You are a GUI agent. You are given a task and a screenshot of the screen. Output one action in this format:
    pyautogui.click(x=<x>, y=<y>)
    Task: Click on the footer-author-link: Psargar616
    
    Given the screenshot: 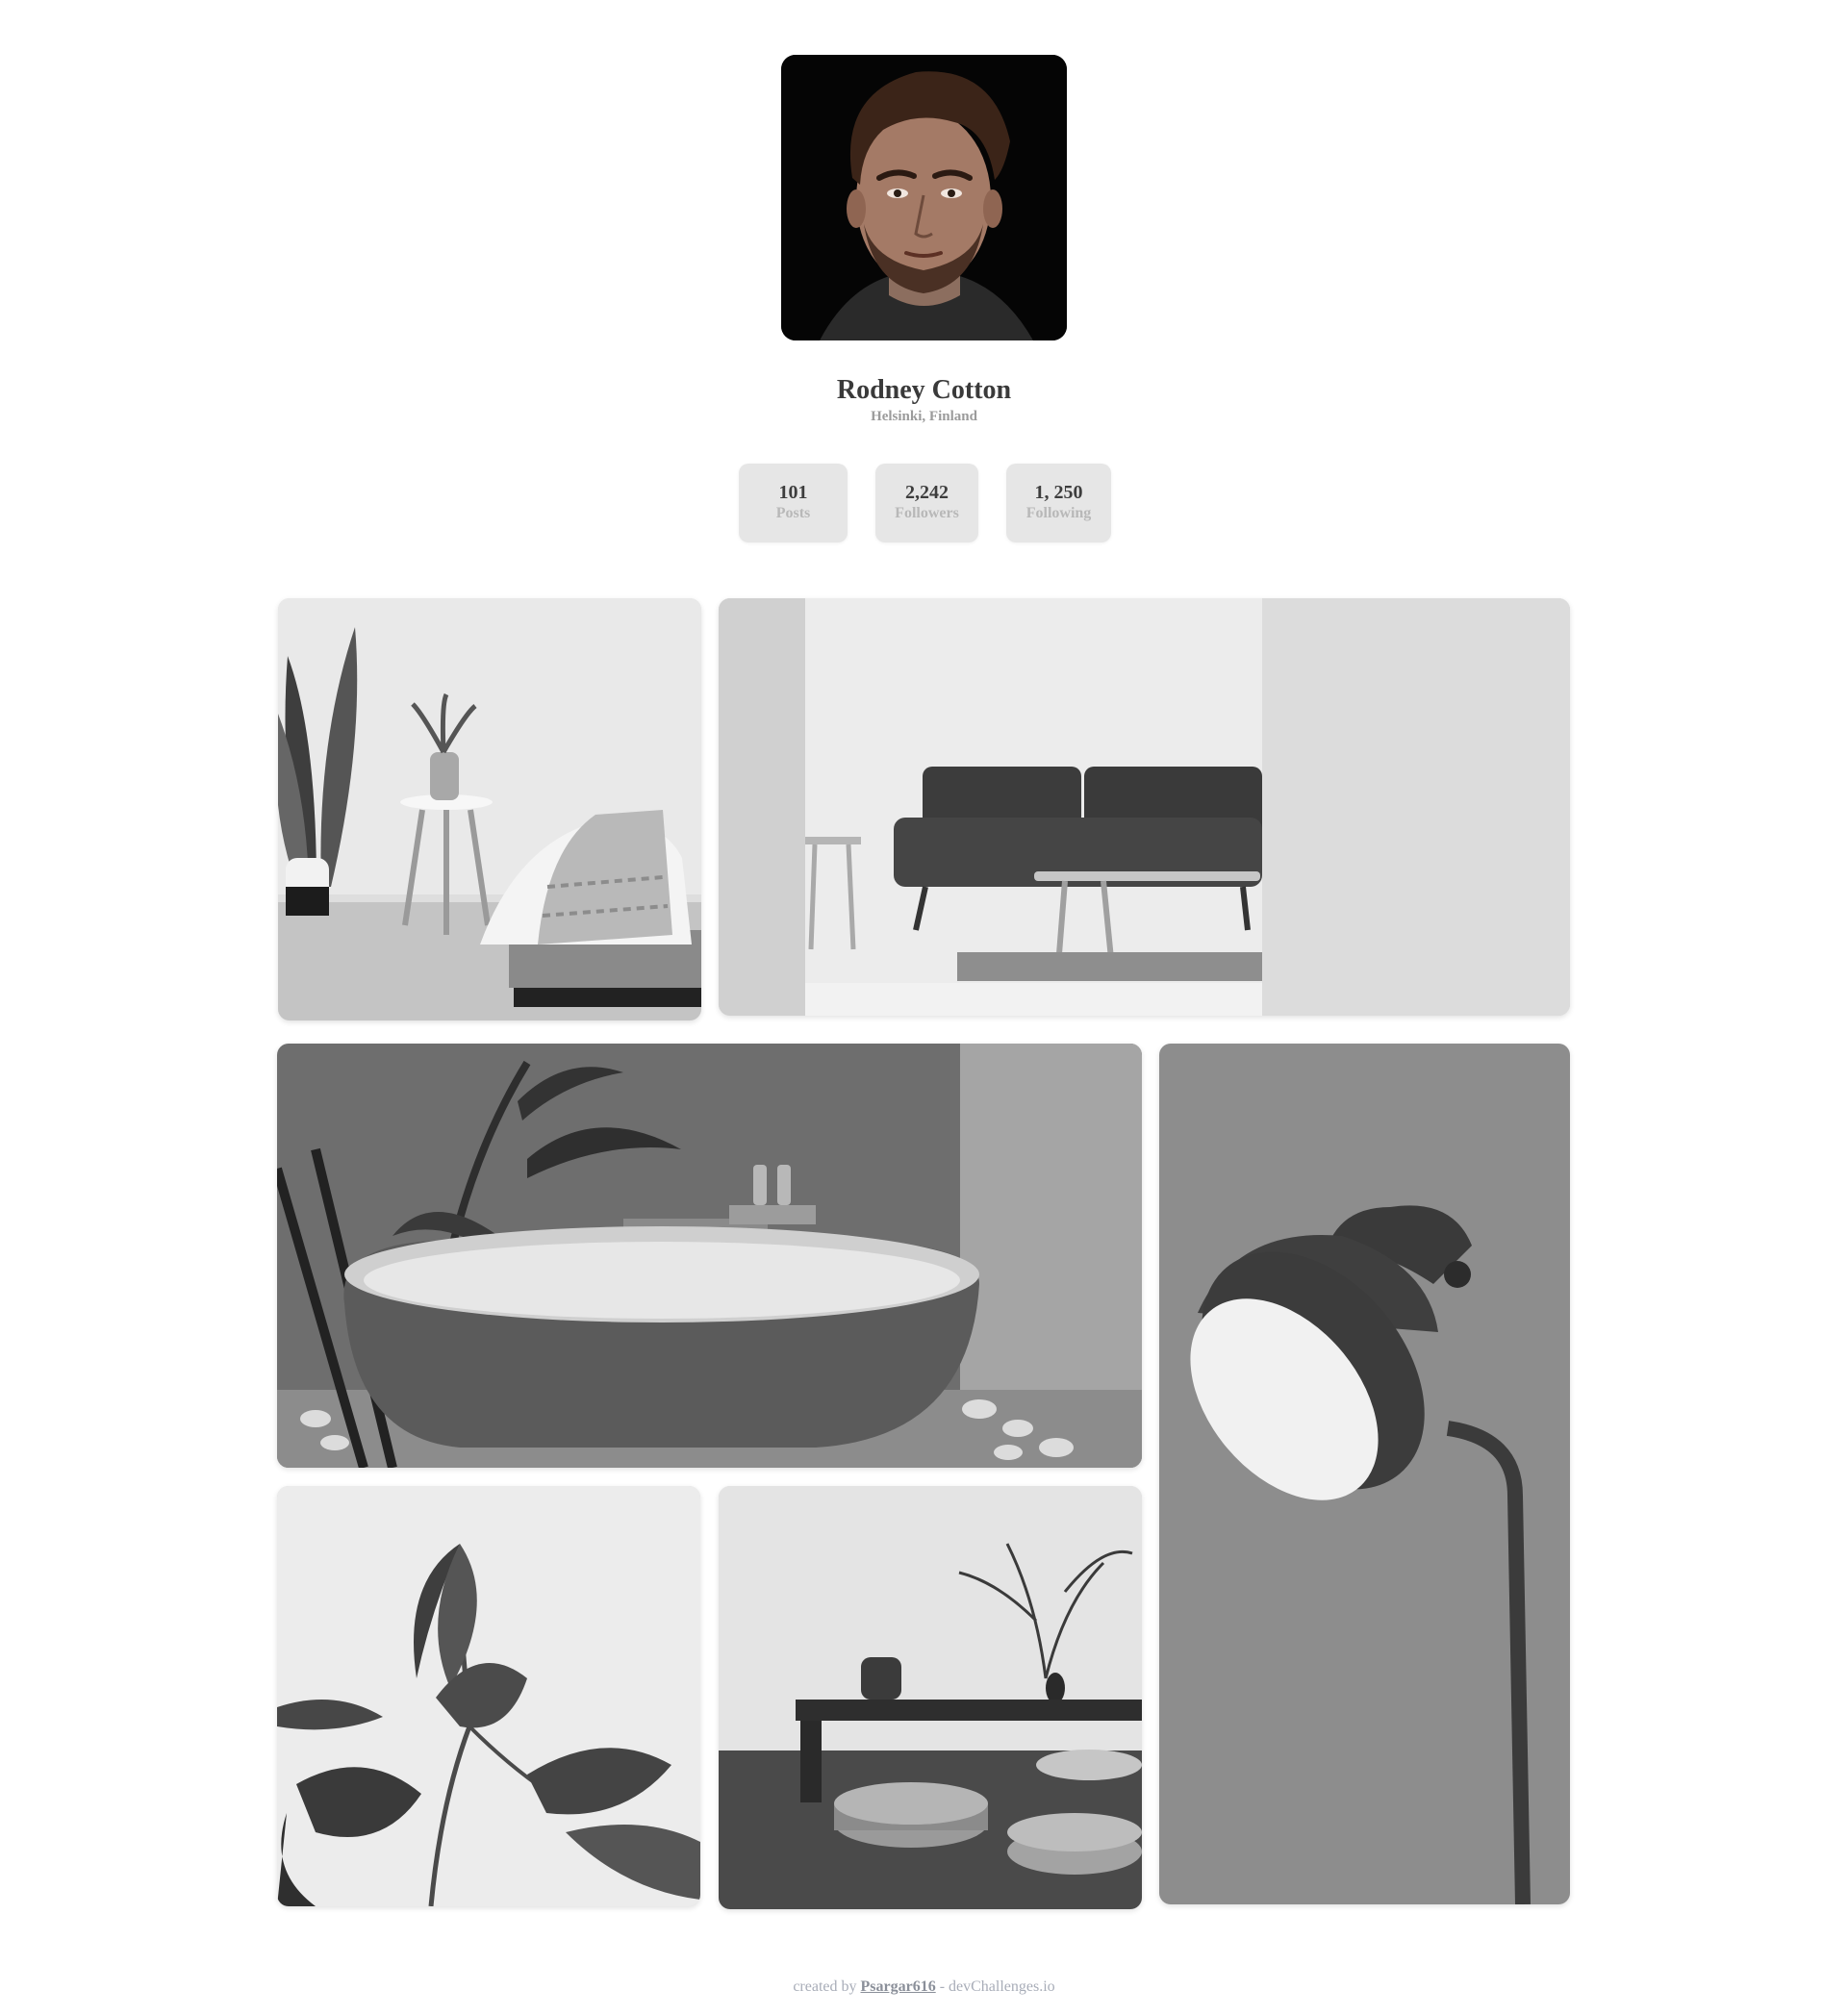 What is the action you would take?
    pyautogui.click(x=898, y=1986)
    